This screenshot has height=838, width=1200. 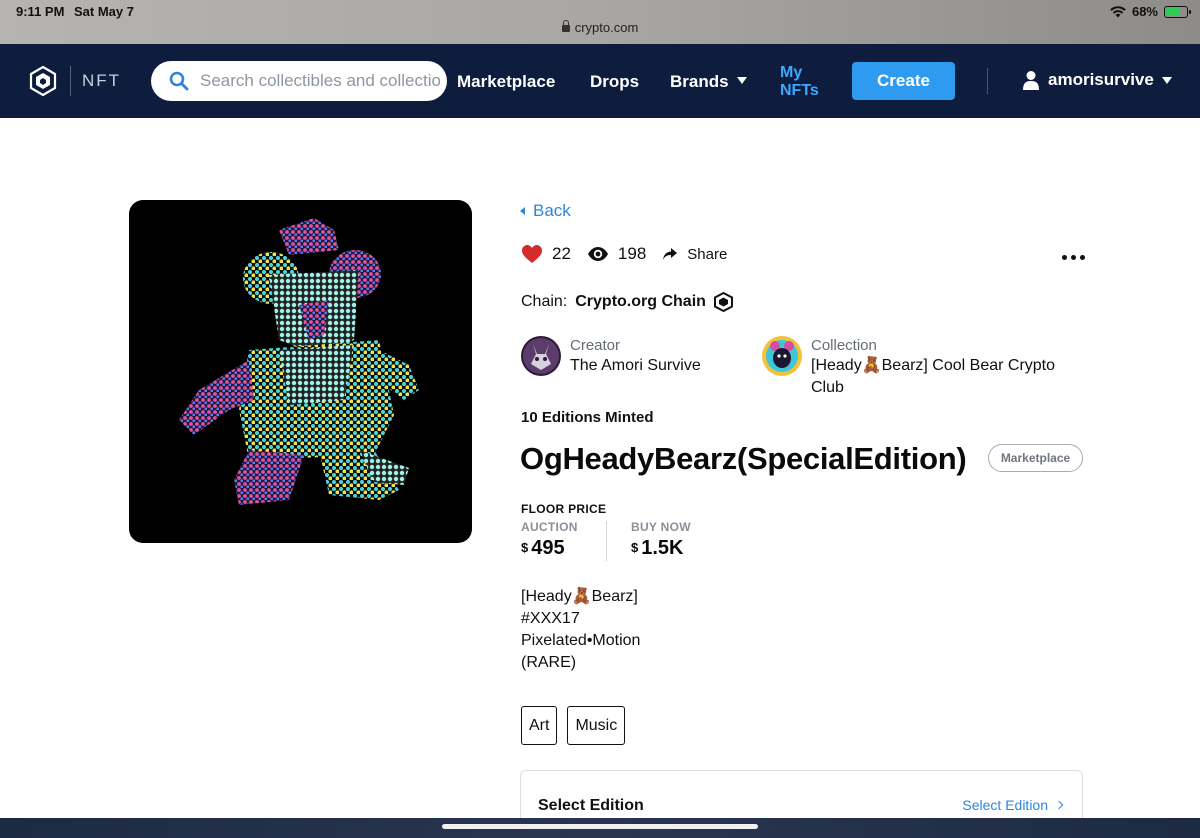 I want to click on nav-brands-label: Brands, so click(x=699, y=81).